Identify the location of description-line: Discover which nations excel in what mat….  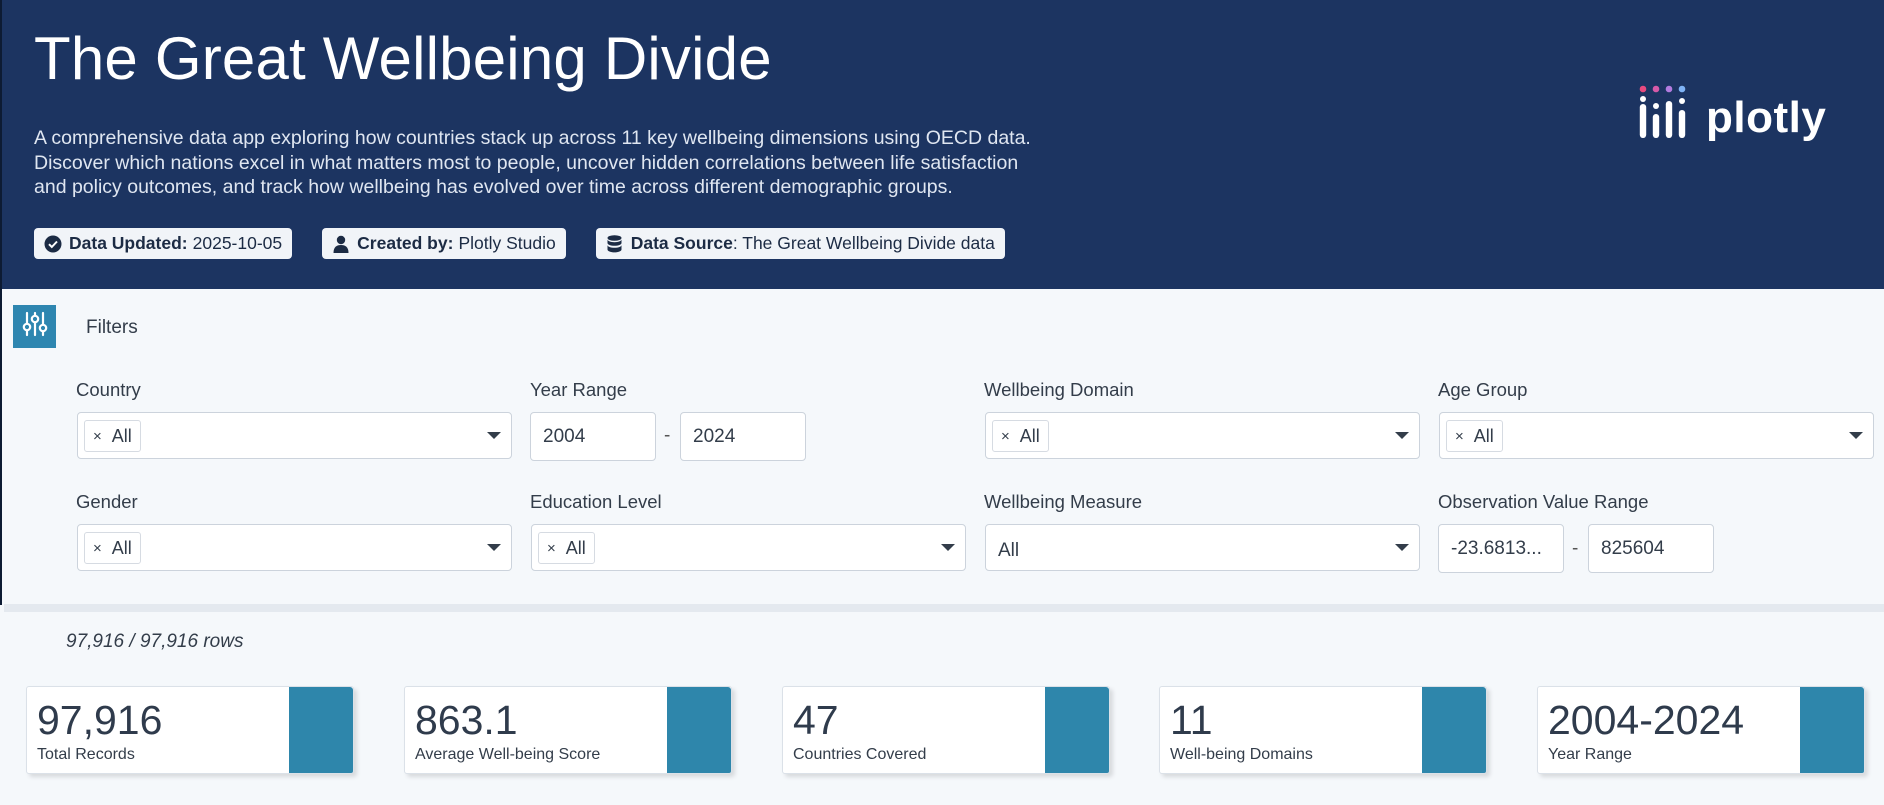
(526, 162).